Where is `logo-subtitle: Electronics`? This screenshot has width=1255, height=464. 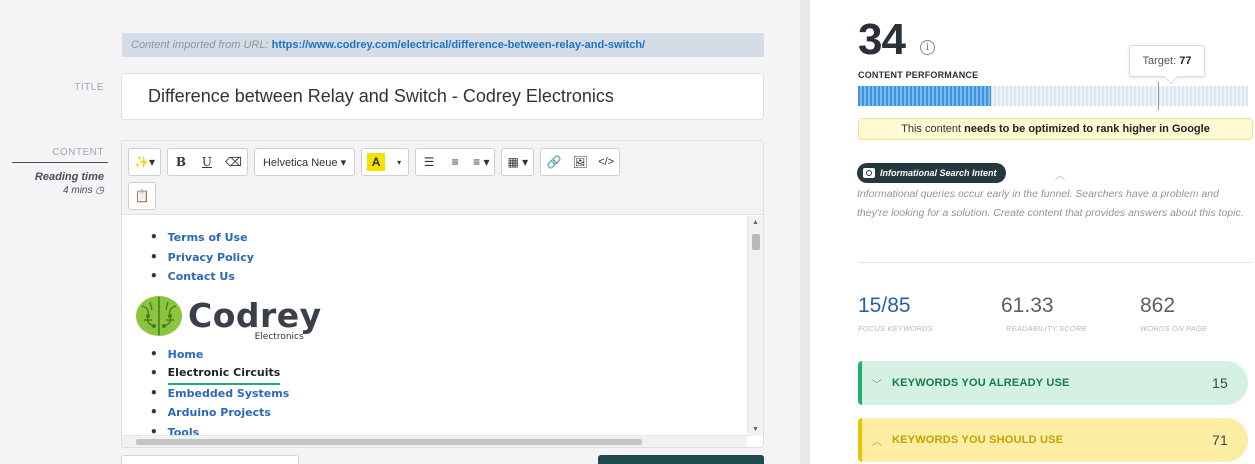
logo-subtitle: Electronics is located at coordinates (279, 336).